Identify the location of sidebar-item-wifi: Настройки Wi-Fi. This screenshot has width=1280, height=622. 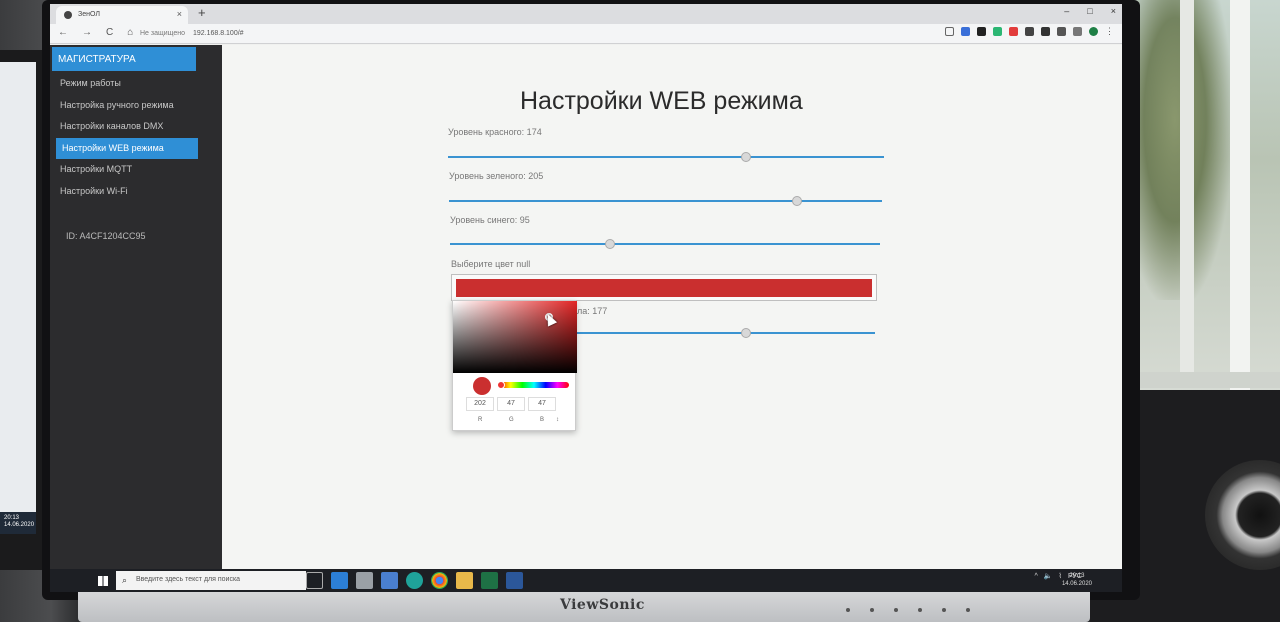
(136, 192).